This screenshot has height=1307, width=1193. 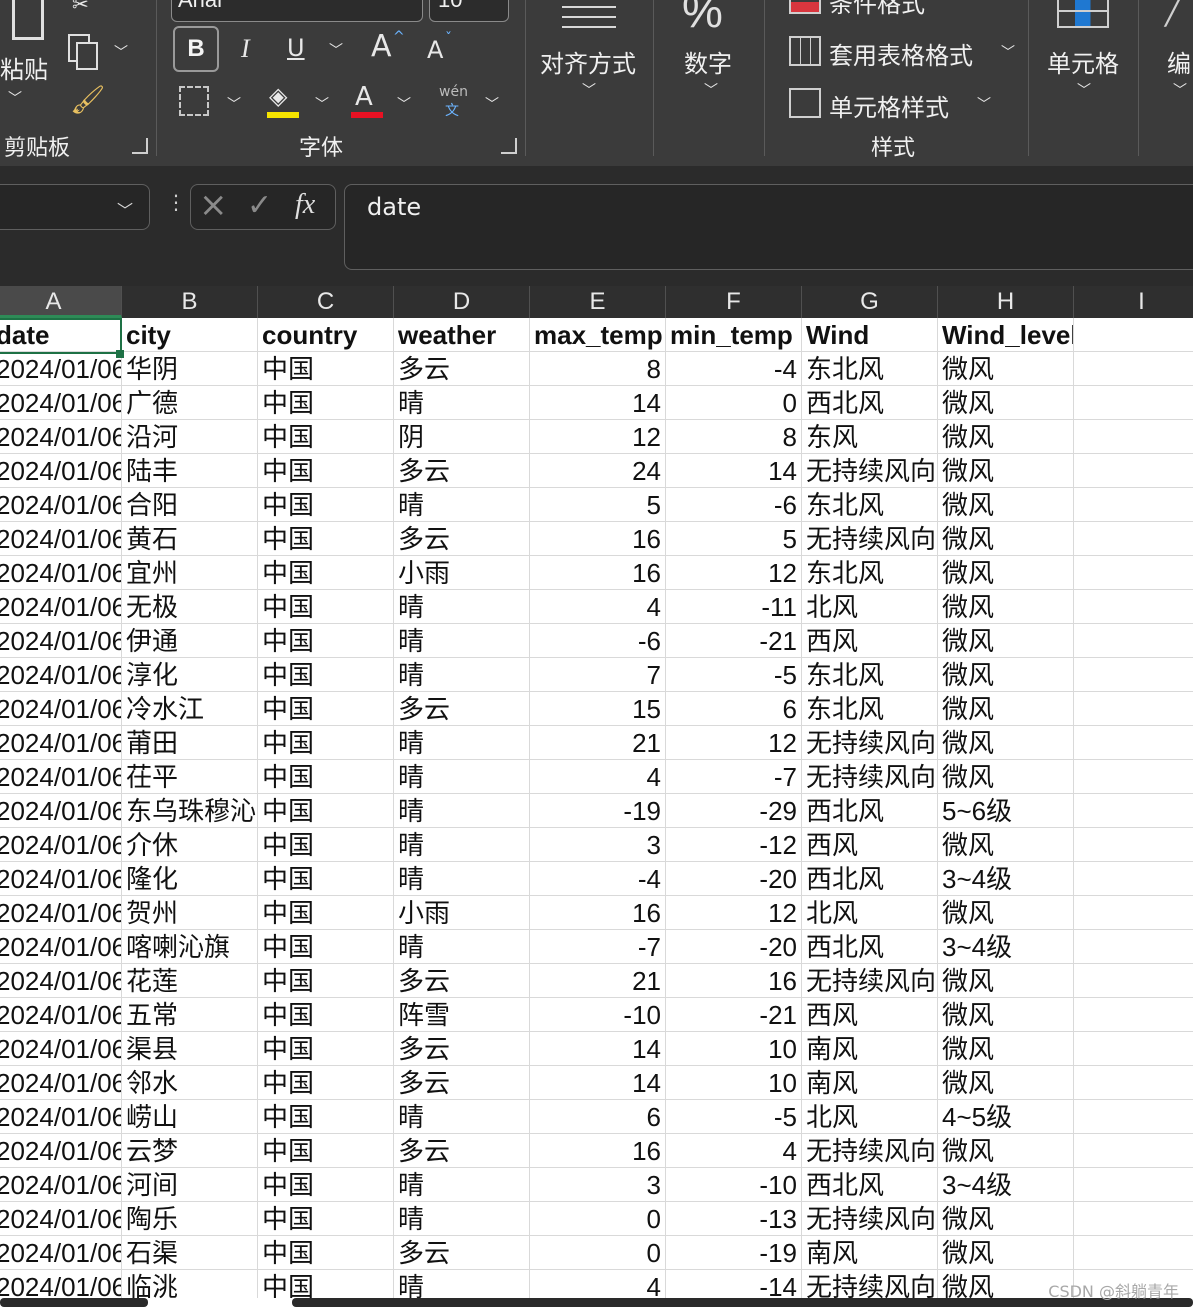 What do you see at coordinates (326, 302) in the screenshot?
I see `column-header-c: C` at bounding box center [326, 302].